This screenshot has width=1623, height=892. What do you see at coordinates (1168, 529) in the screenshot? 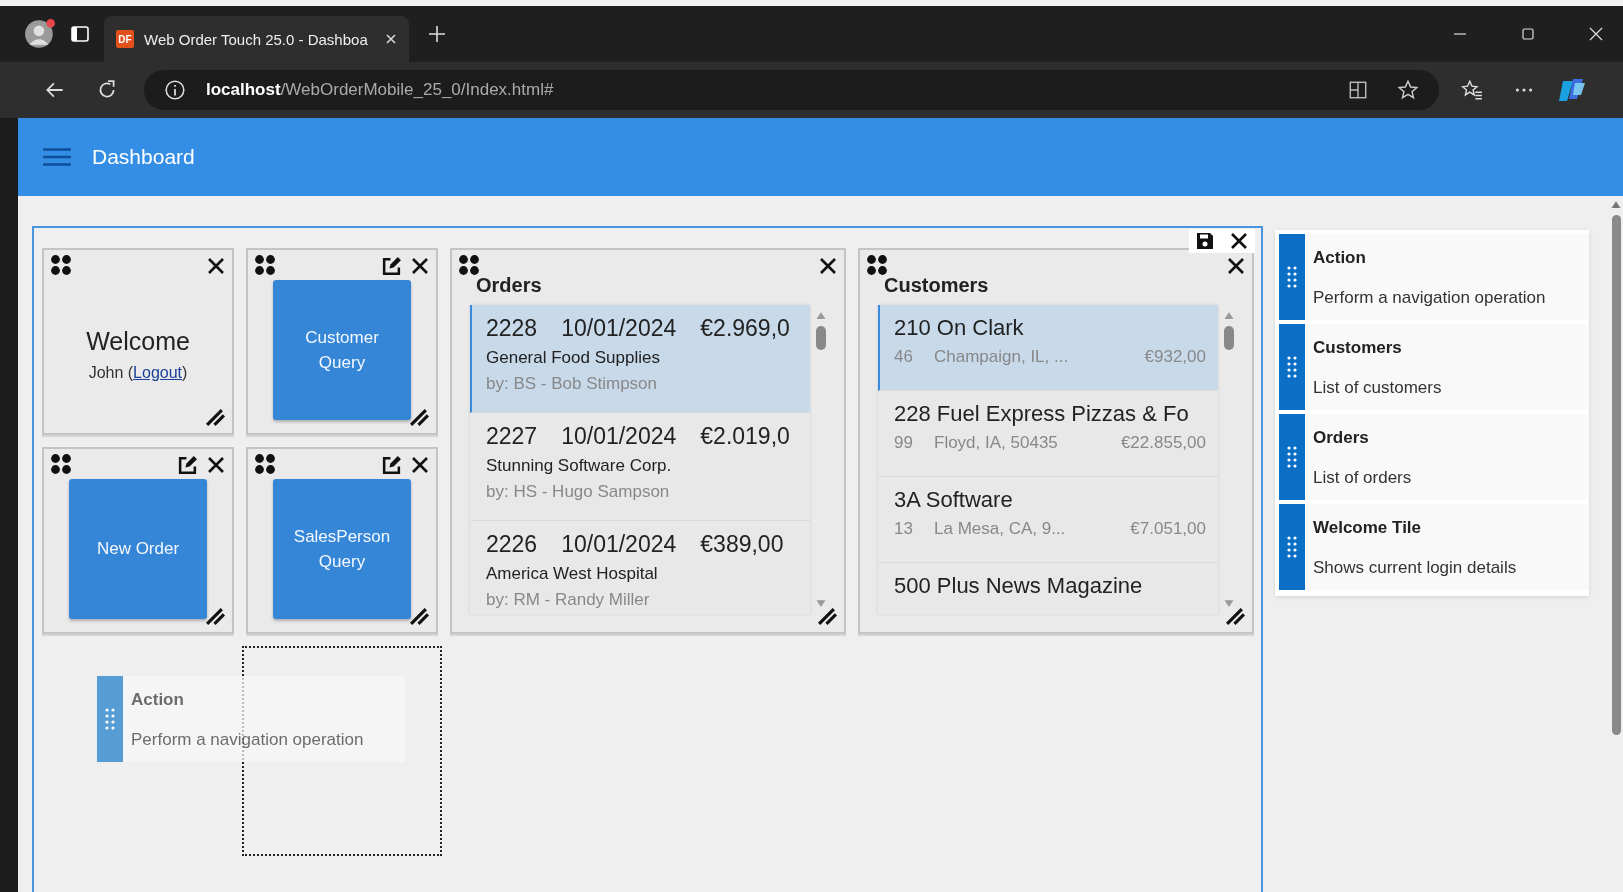
I see `customer-balance: €7.051,00` at bounding box center [1168, 529].